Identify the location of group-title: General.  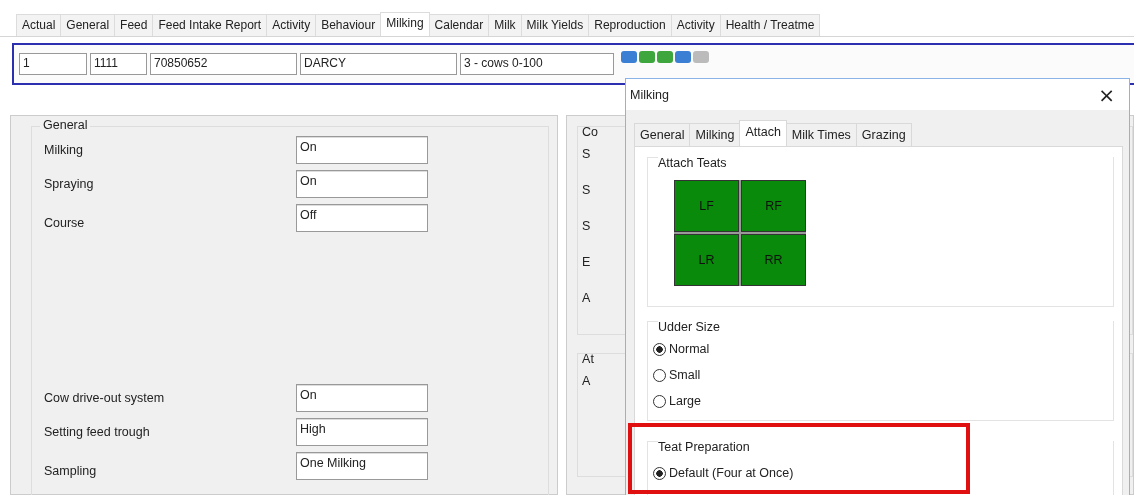
(65, 125).